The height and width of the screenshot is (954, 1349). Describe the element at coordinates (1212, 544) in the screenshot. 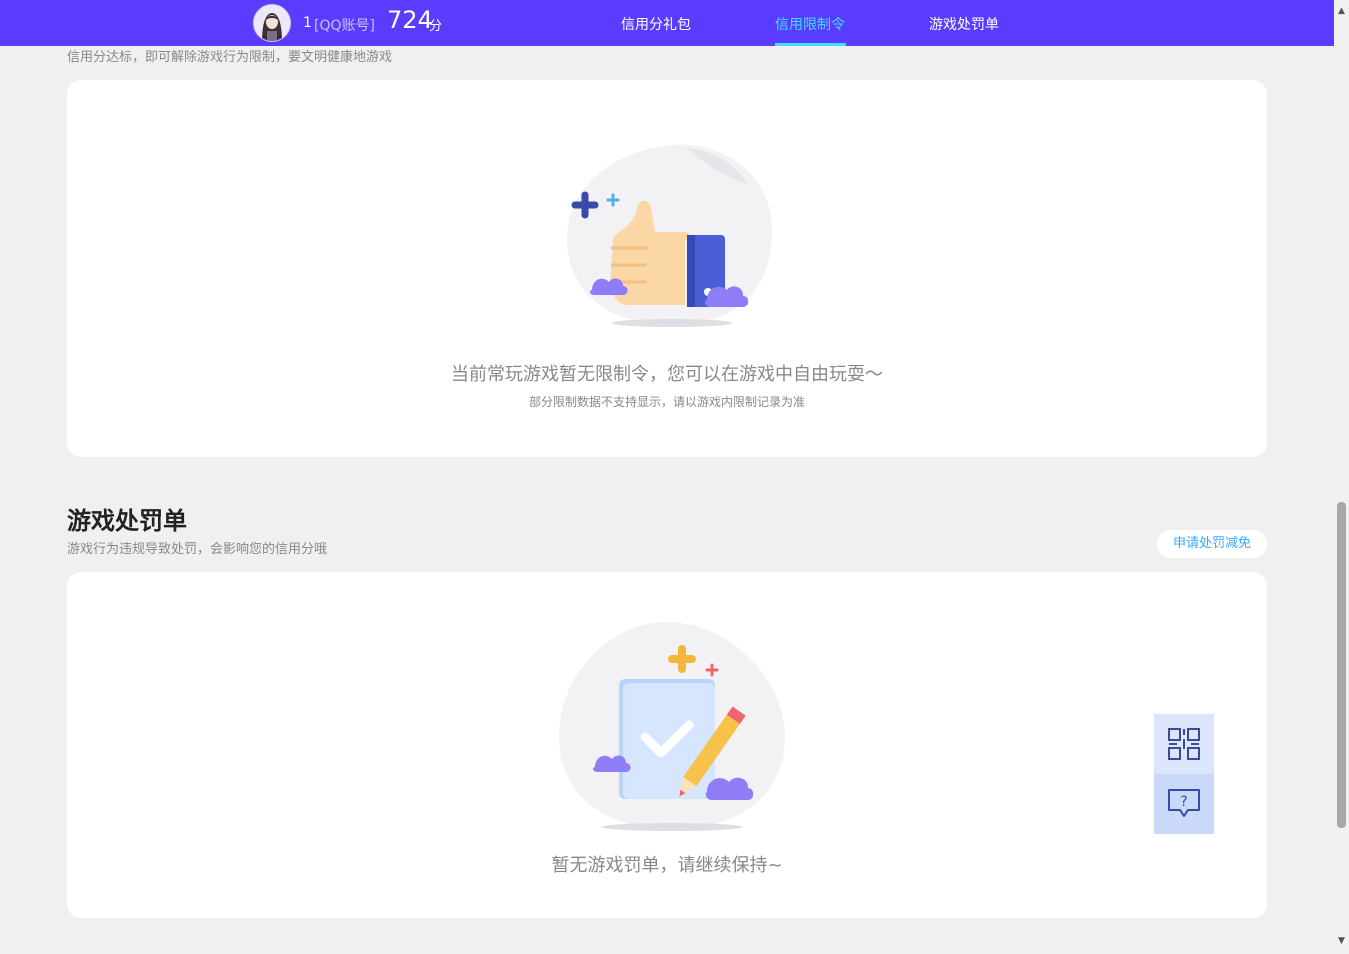

I see `apply-penalty-waiver-button: 申请处罚减免` at that location.